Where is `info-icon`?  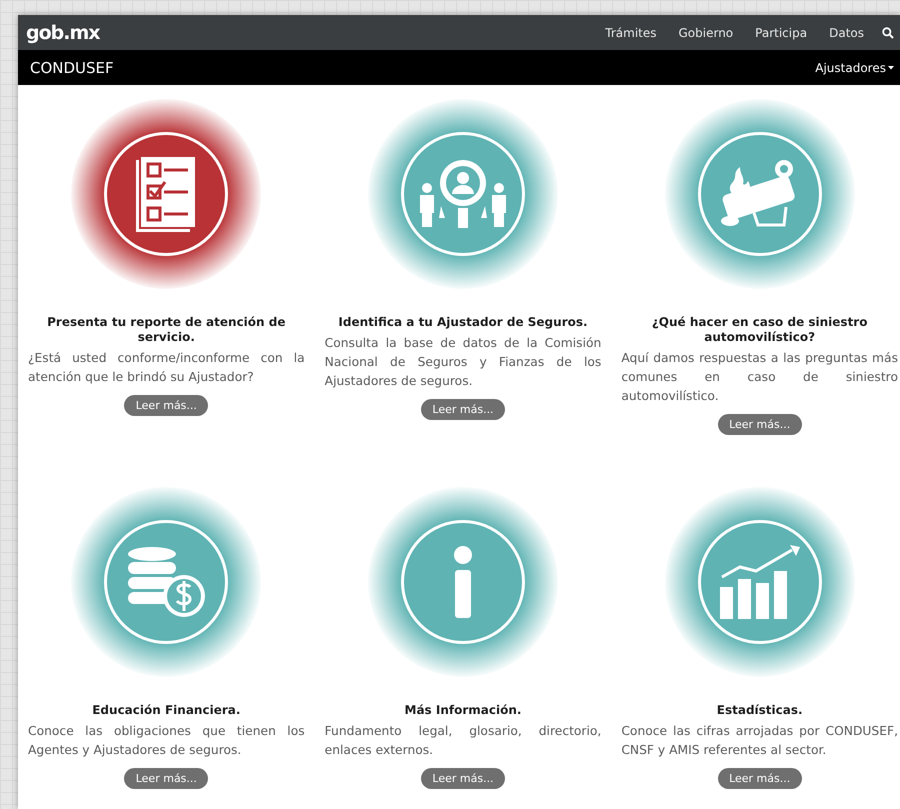 info-icon is located at coordinates (462, 582).